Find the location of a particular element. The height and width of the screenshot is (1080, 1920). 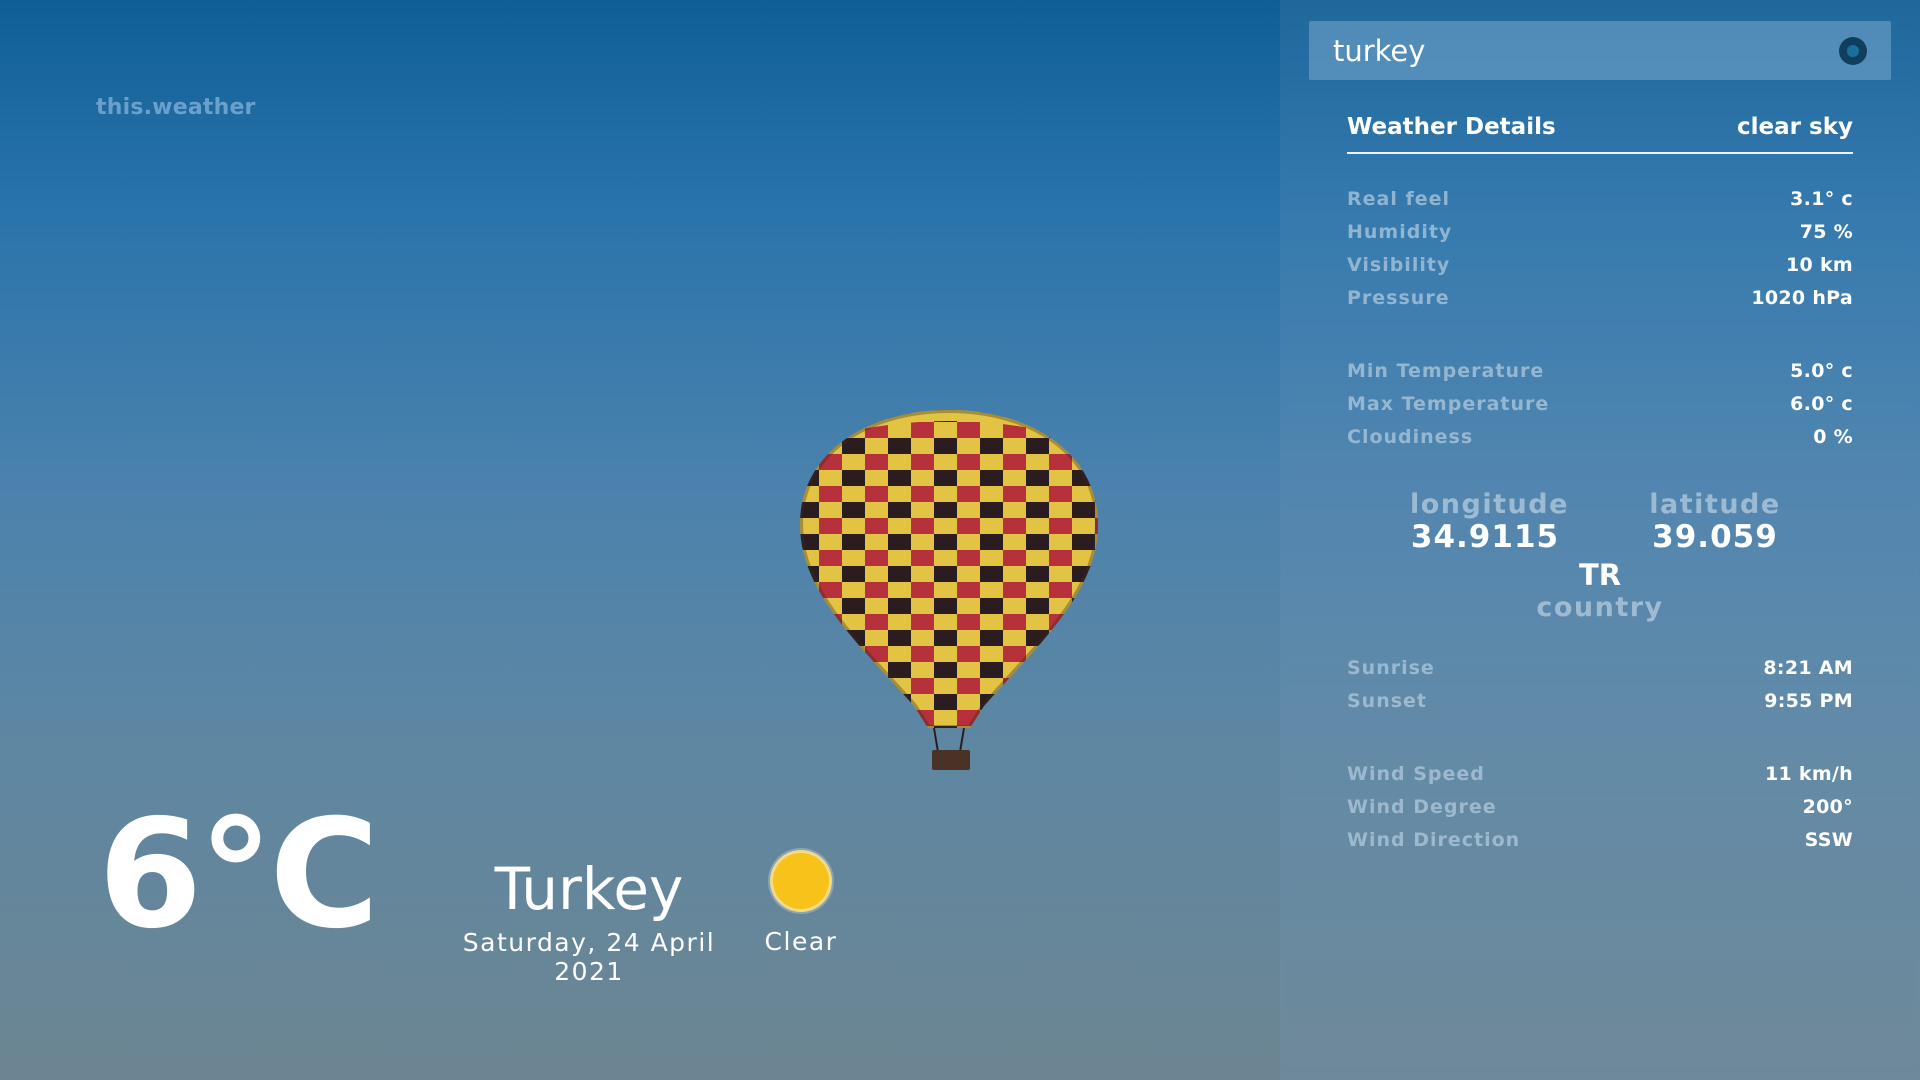

current-temperature: 6°C is located at coordinates (238, 875).